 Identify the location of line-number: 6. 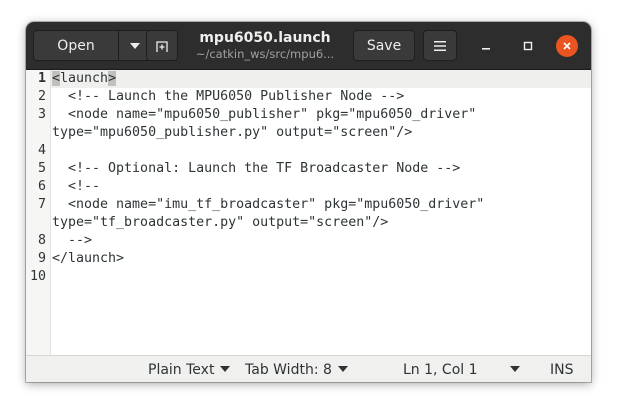
(41, 186).